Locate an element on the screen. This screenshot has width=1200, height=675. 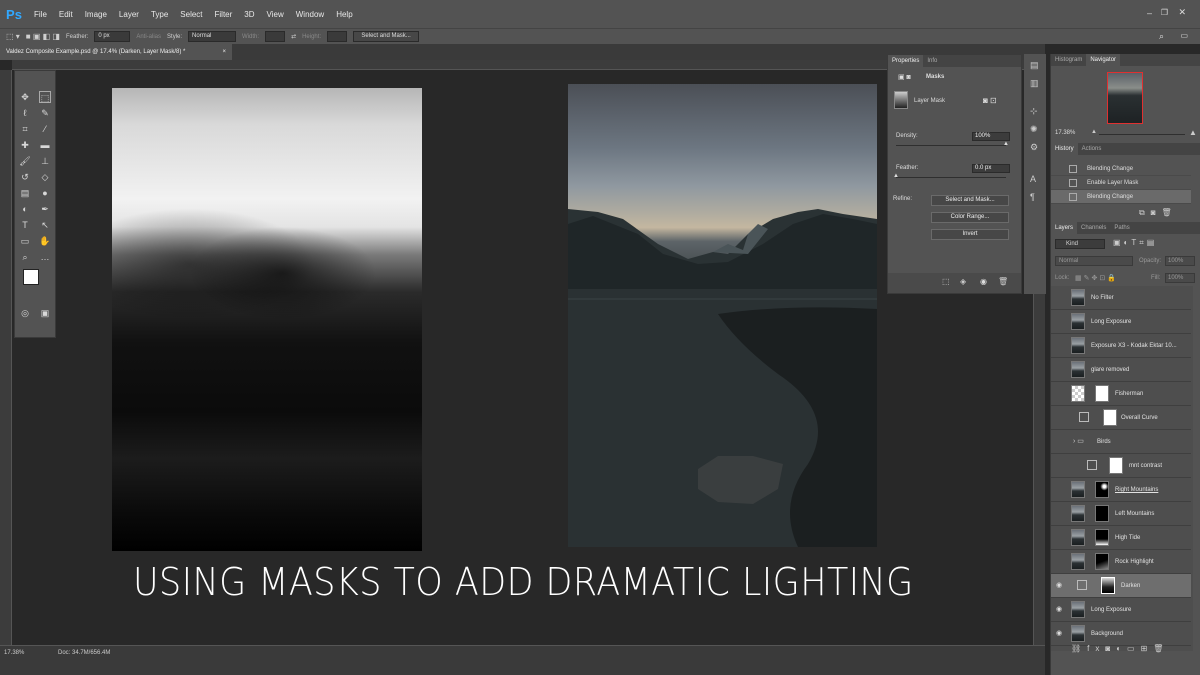
menu-file: File is located at coordinates (40, 14).